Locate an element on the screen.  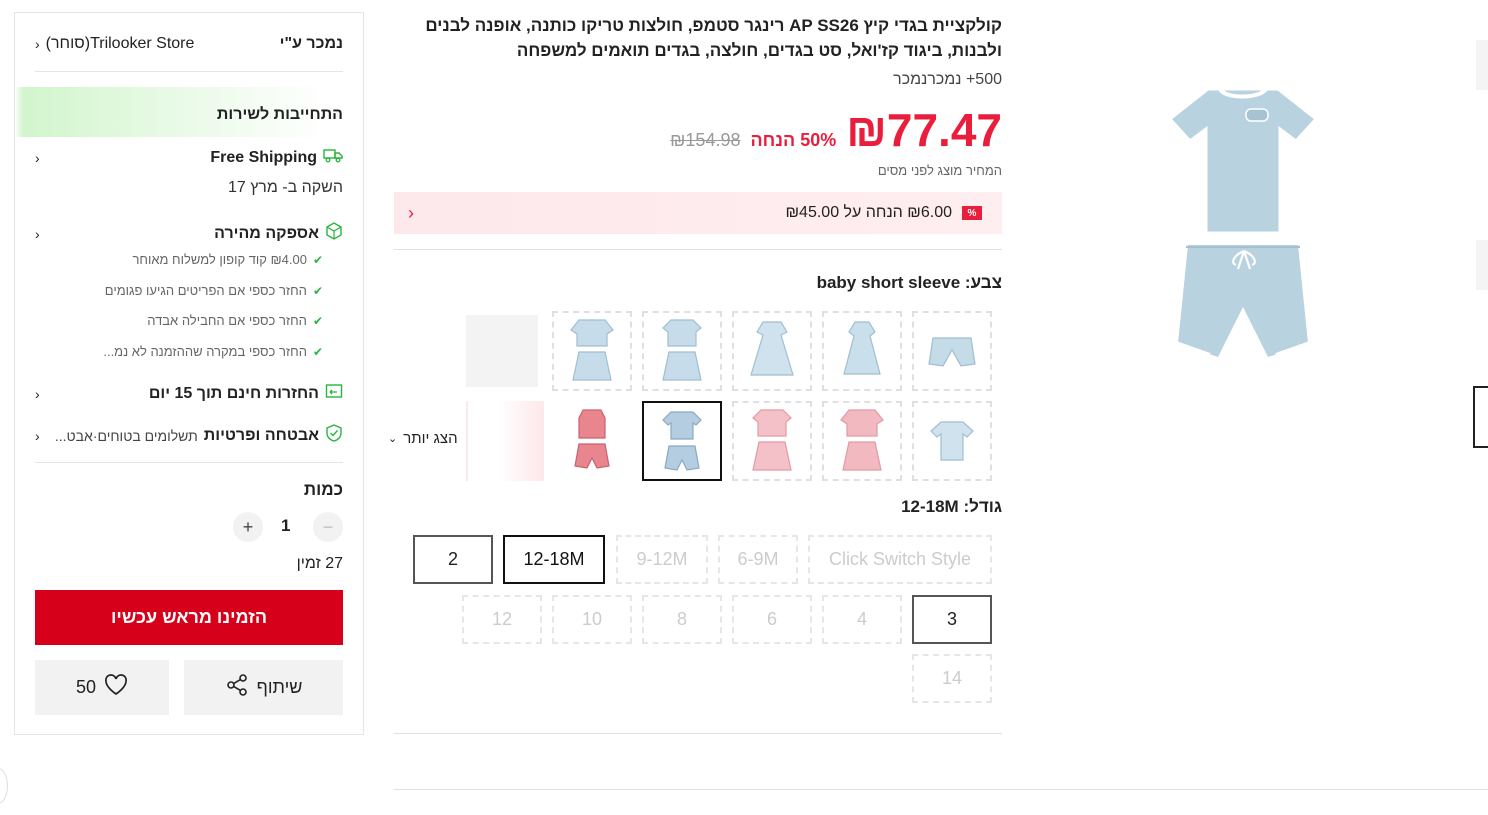
quantity-decrease-button: − is located at coordinates (328, 527).